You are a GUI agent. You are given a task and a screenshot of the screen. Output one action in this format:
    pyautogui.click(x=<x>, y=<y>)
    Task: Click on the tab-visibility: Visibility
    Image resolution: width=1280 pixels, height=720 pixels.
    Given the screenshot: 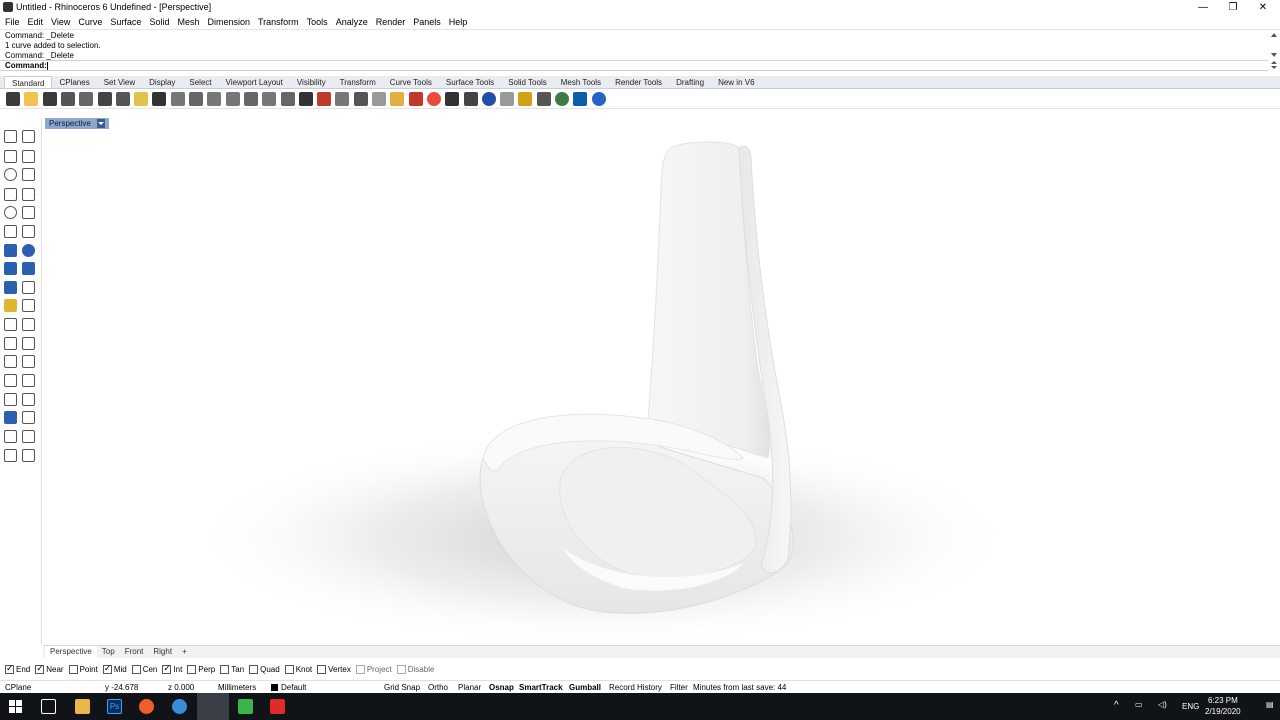 What is the action you would take?
    pyautogui.click(x=311, y=82)
    